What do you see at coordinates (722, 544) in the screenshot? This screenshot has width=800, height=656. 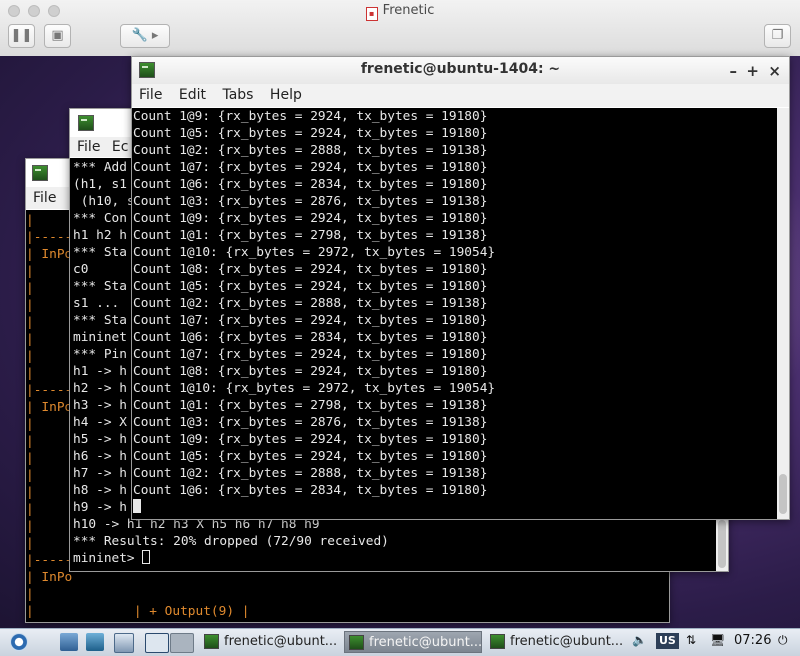 I see `middle-scroll-thumb` at bounding box center [722, 544].